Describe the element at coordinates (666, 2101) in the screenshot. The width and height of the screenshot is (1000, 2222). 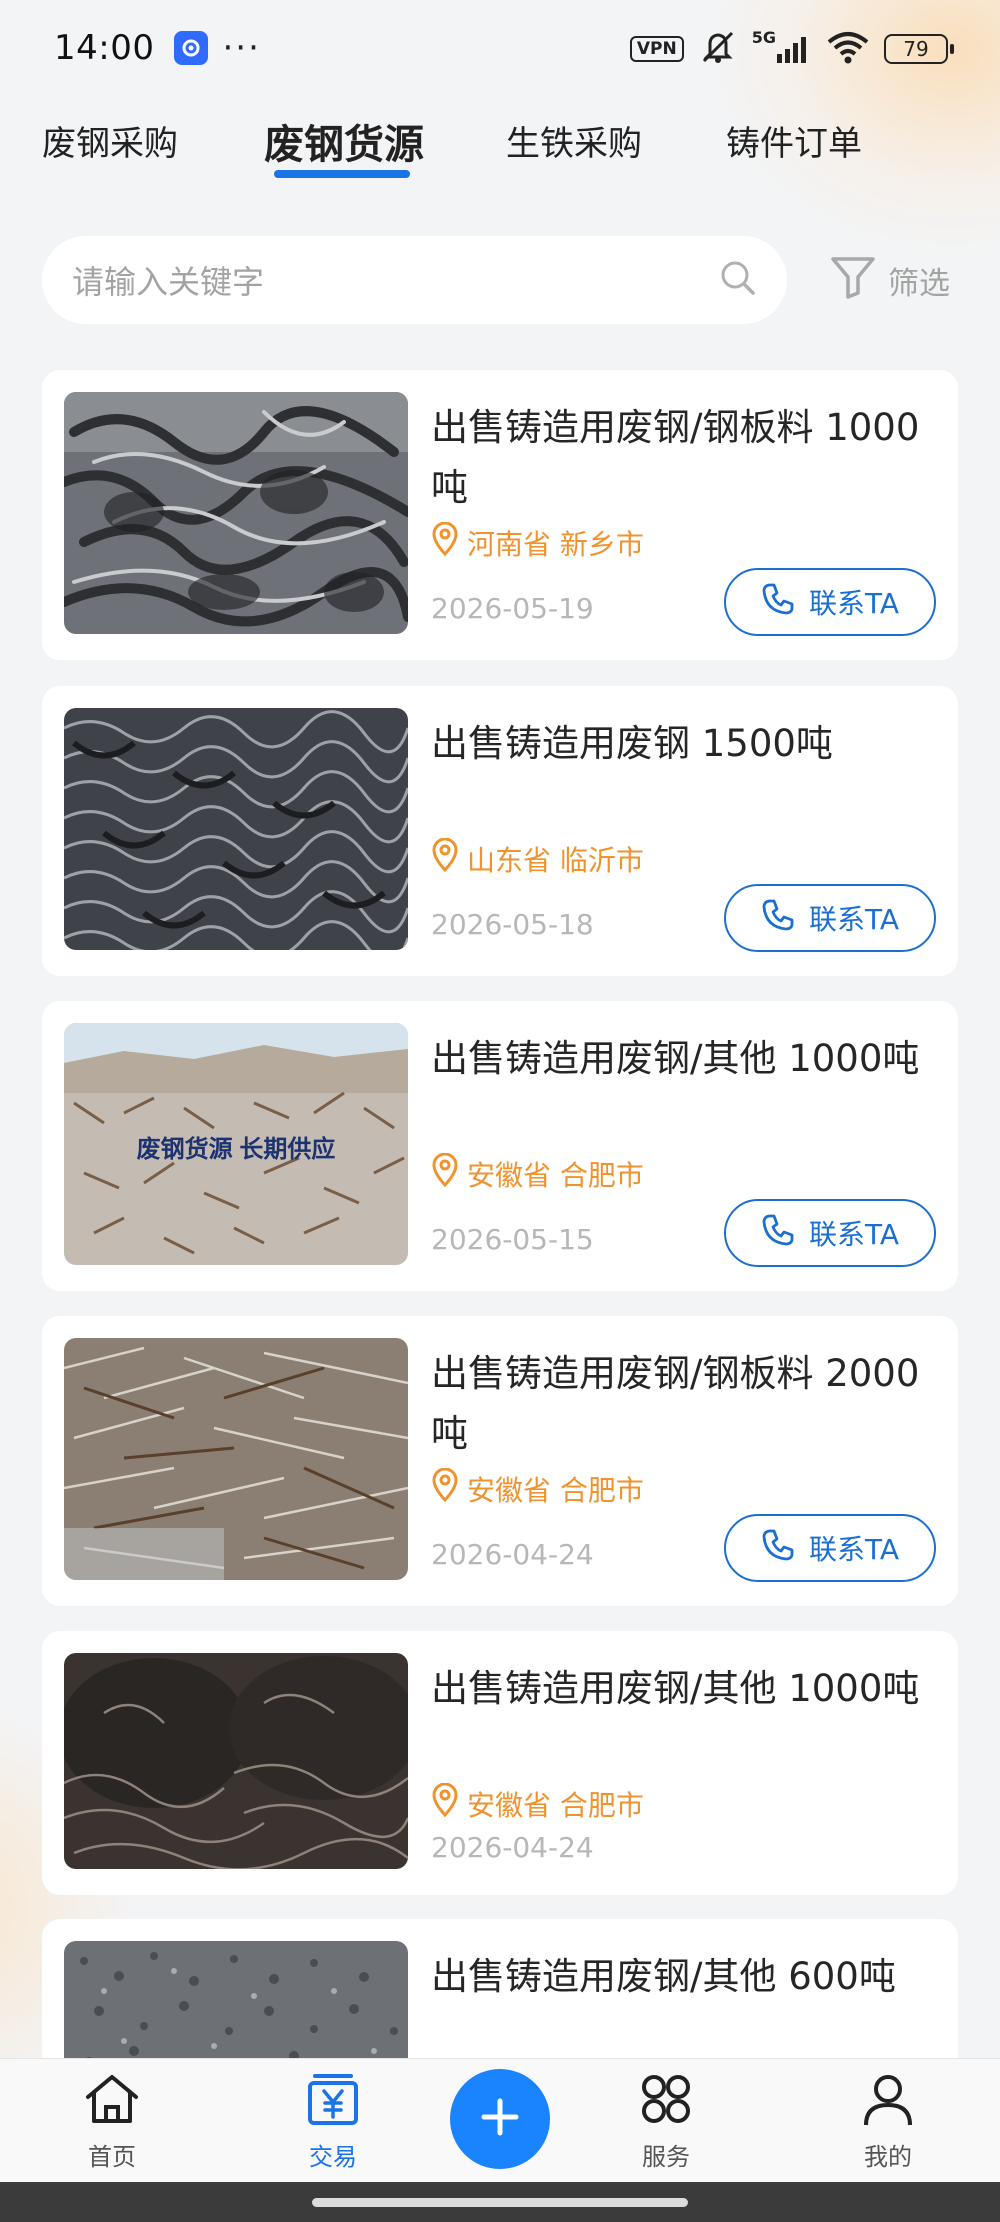
I see `service-icon` at that location.